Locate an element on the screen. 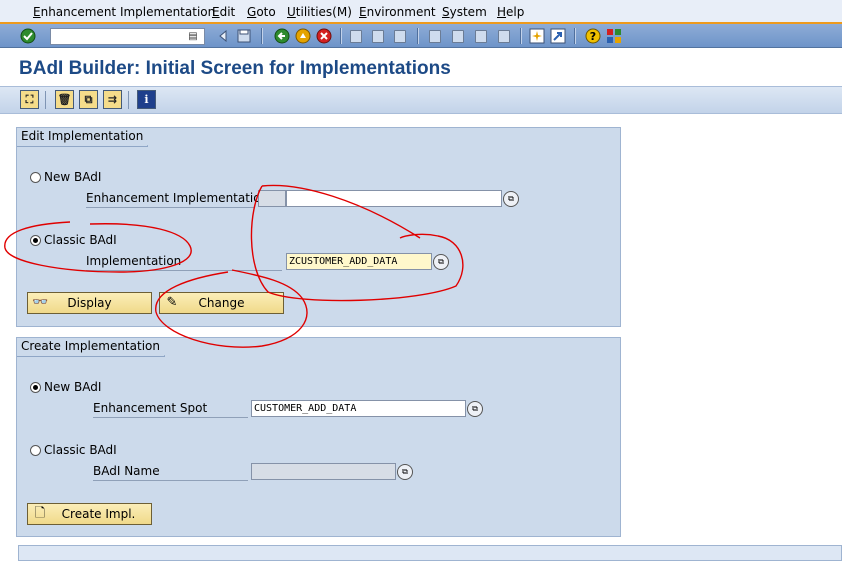 Image resolution: width=842 pixels, height=561 pixels. create-impl-button: 🗋 Create Impl. is located at coordinates (89, 514).